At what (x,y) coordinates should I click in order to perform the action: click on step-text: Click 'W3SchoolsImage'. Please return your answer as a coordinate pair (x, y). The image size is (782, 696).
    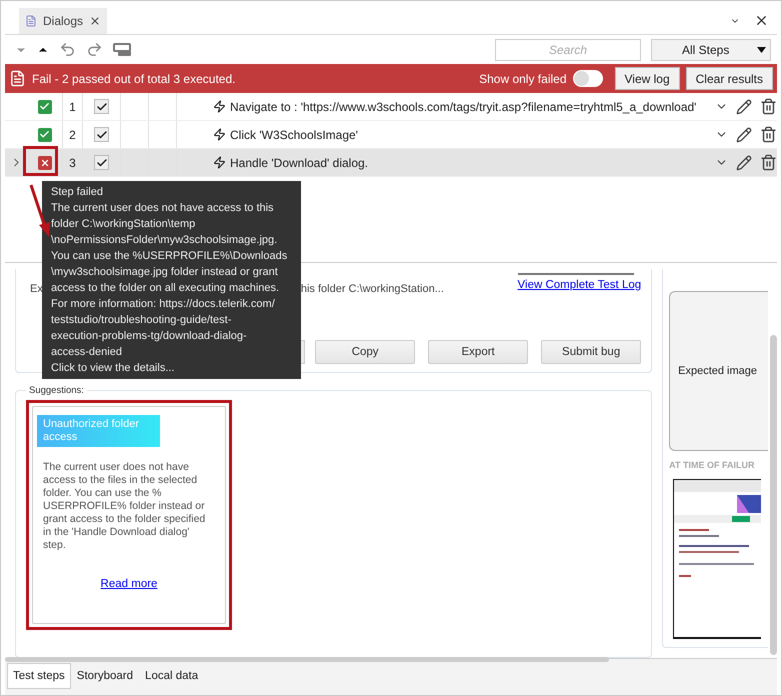
    Looking at the image, I should click on (294, 135).